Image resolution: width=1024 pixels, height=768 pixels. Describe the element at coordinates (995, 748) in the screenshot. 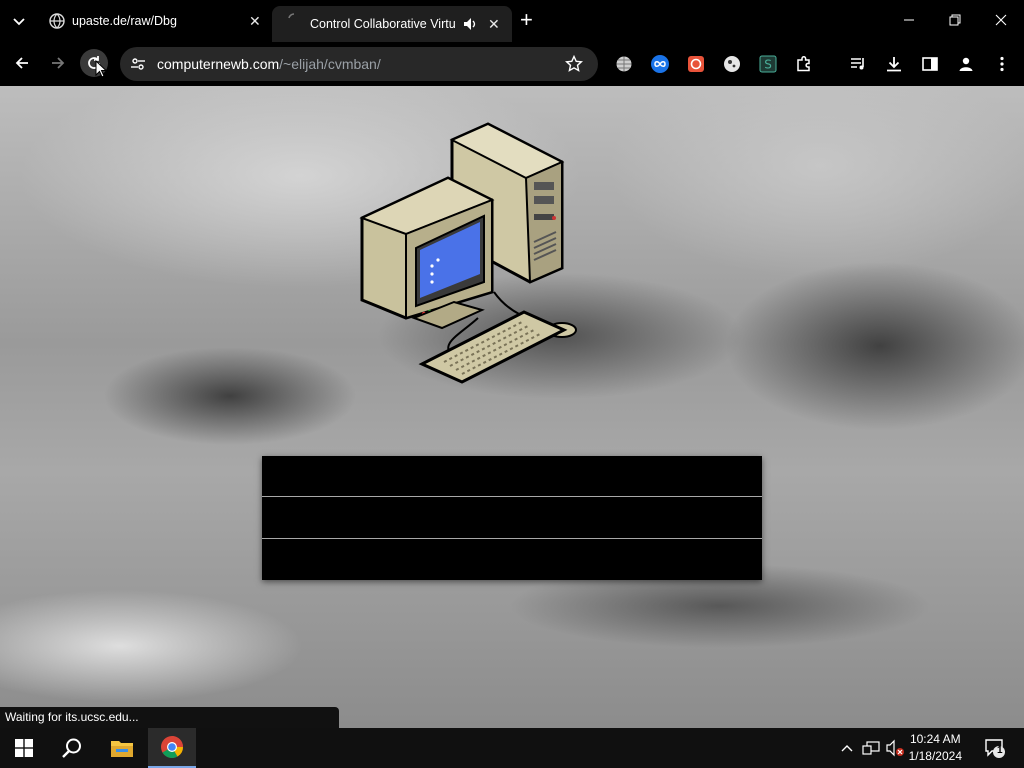

I see `notification-center-icon: 1` at that location.